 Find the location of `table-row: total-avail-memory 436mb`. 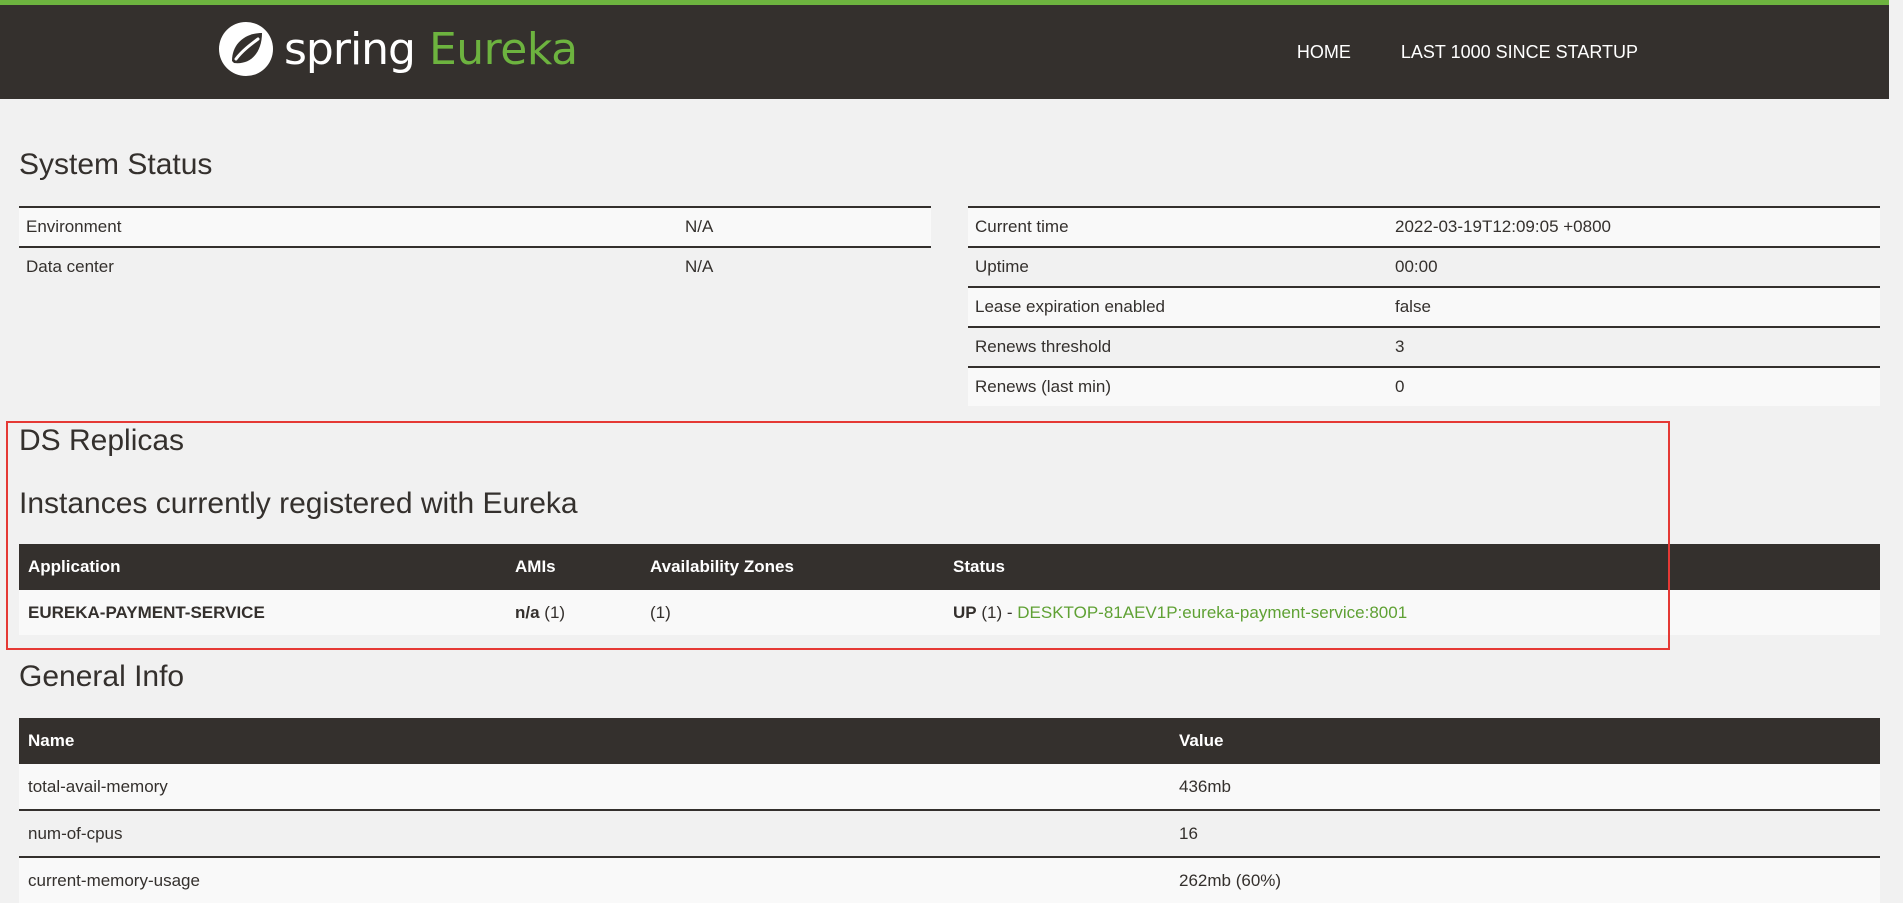

table-row: total-avail-memory 436mb is located at coordinates (949, 787).